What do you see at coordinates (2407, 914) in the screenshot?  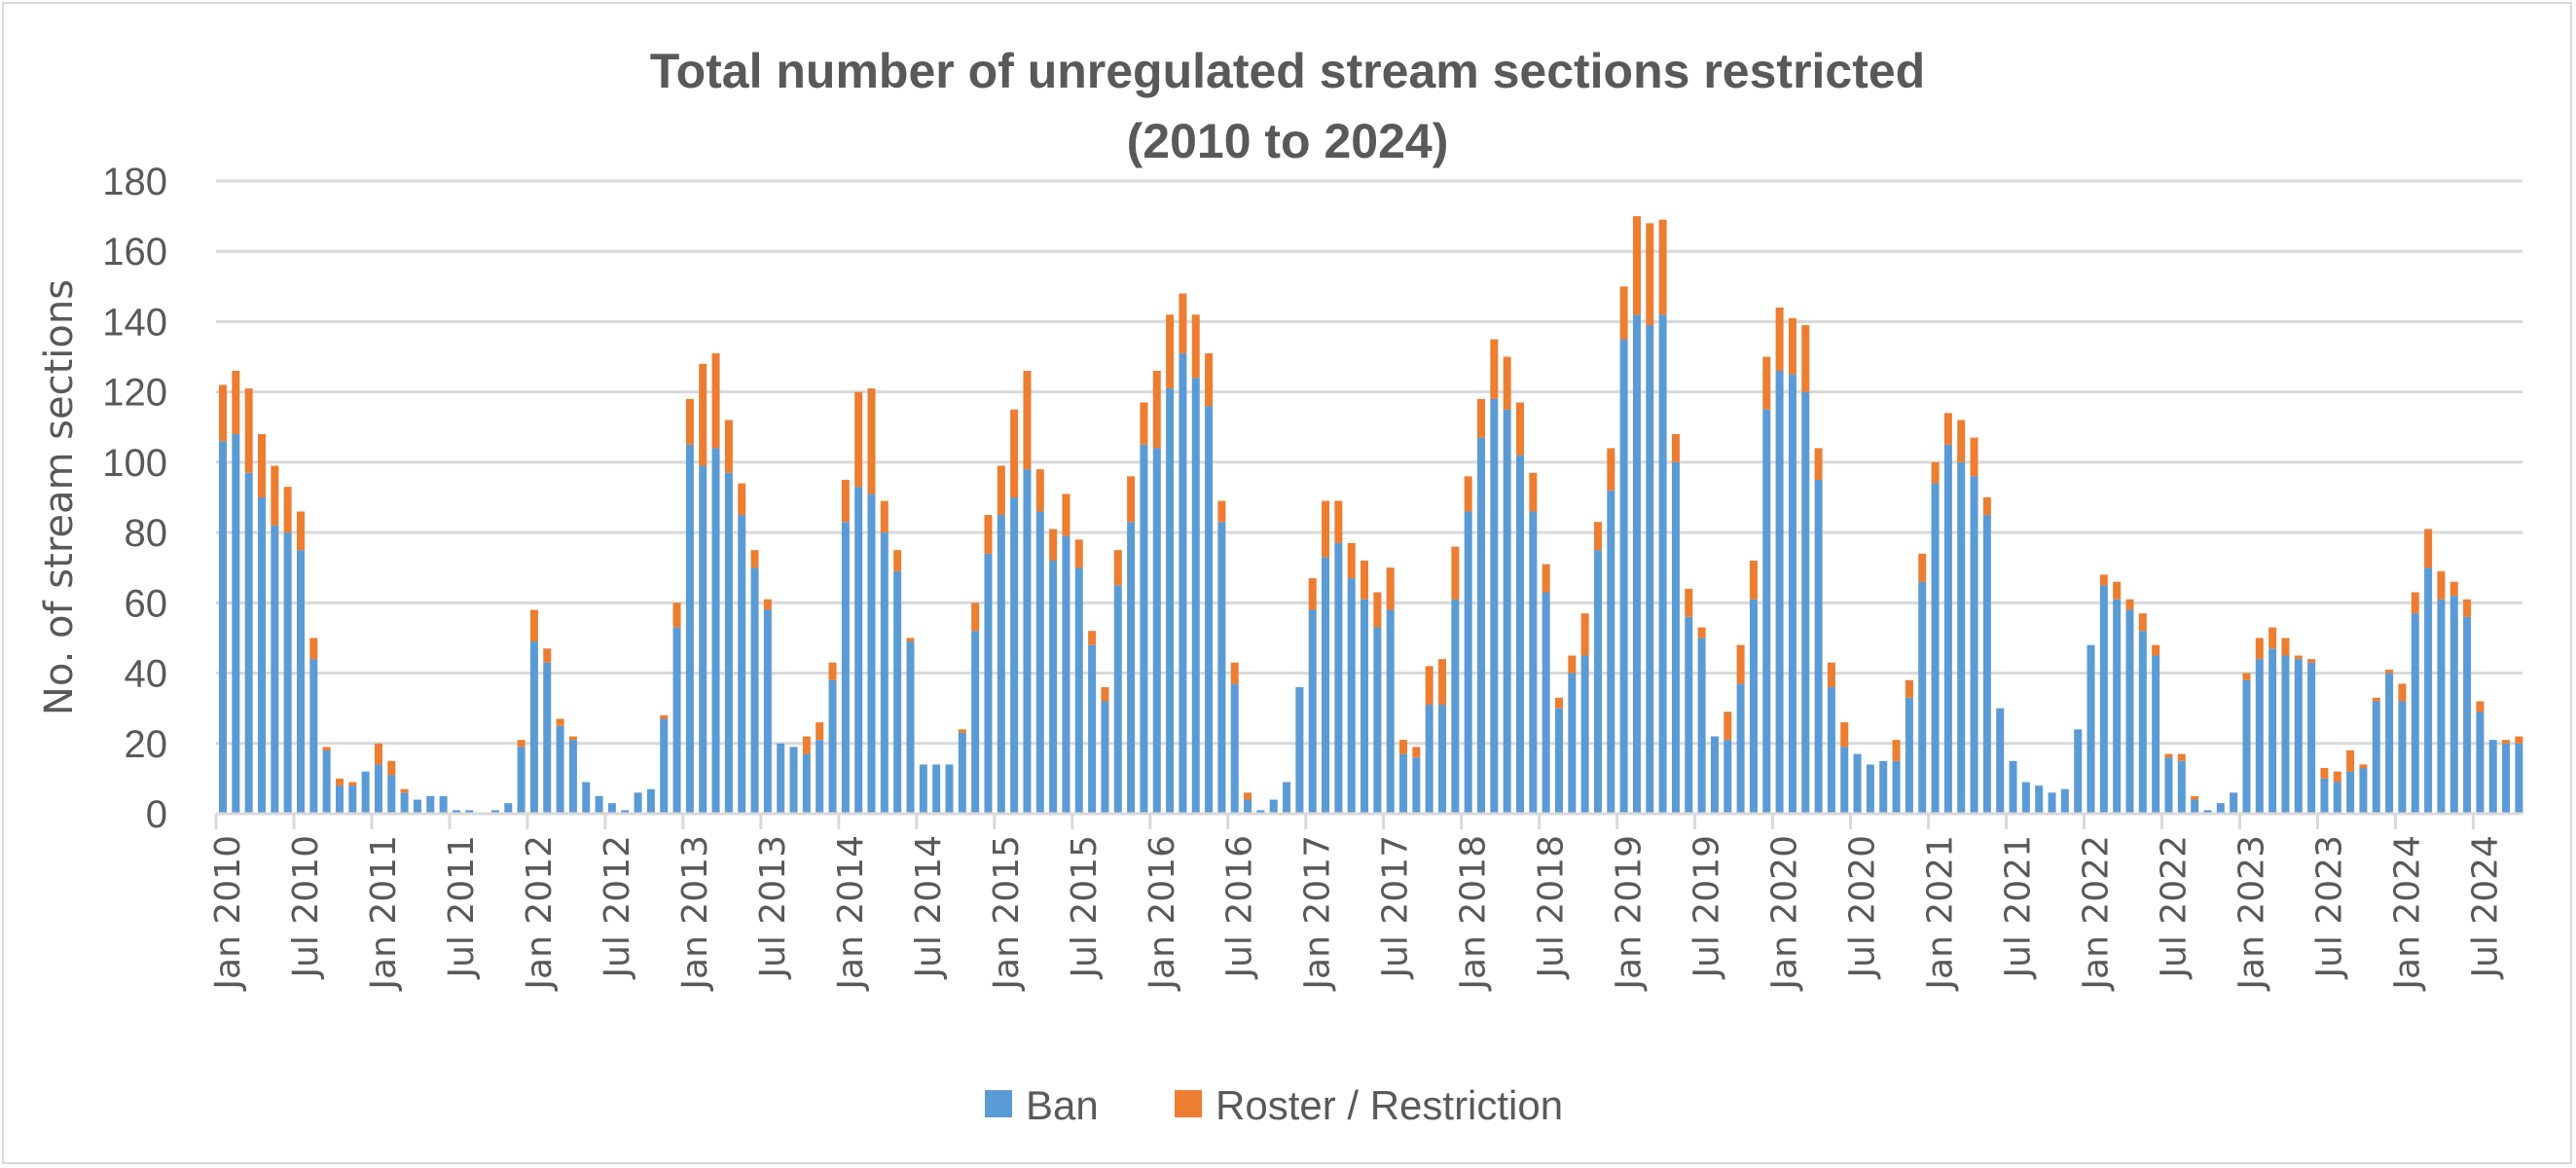 I see `x-tick-label: Jan 2024` at bounding box center [2407, 914].